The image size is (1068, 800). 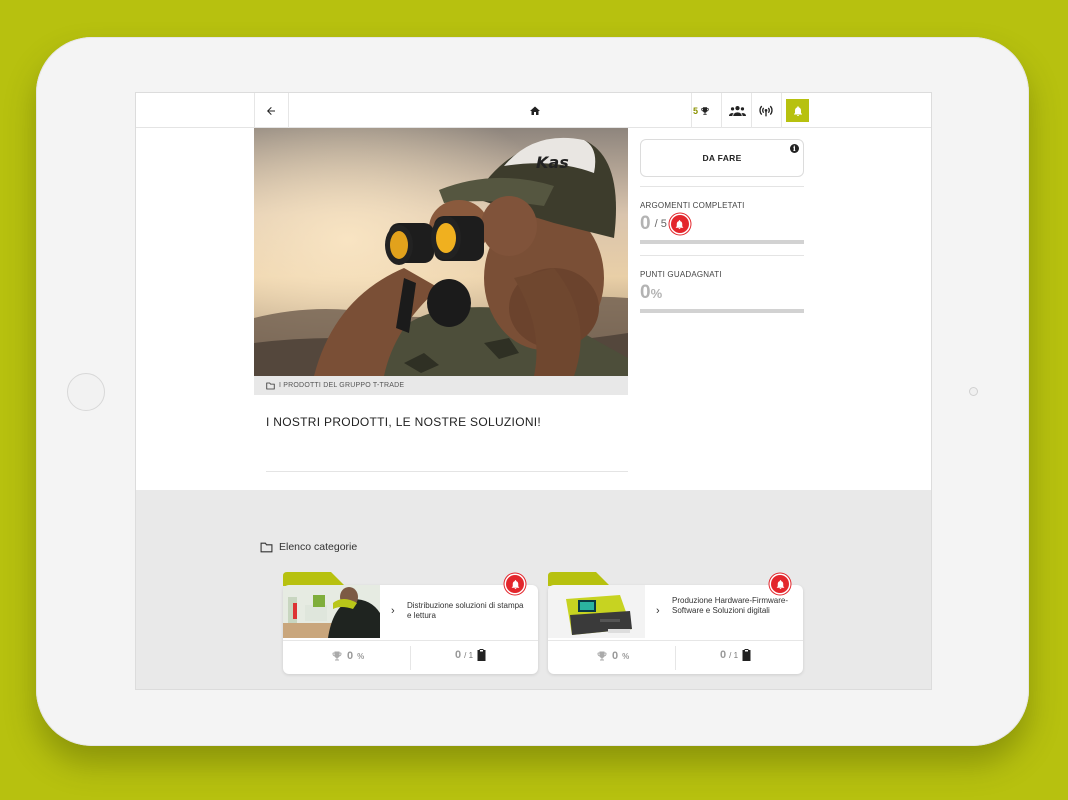 I want to click on tablet-home-button, so click(x=86, y=392).